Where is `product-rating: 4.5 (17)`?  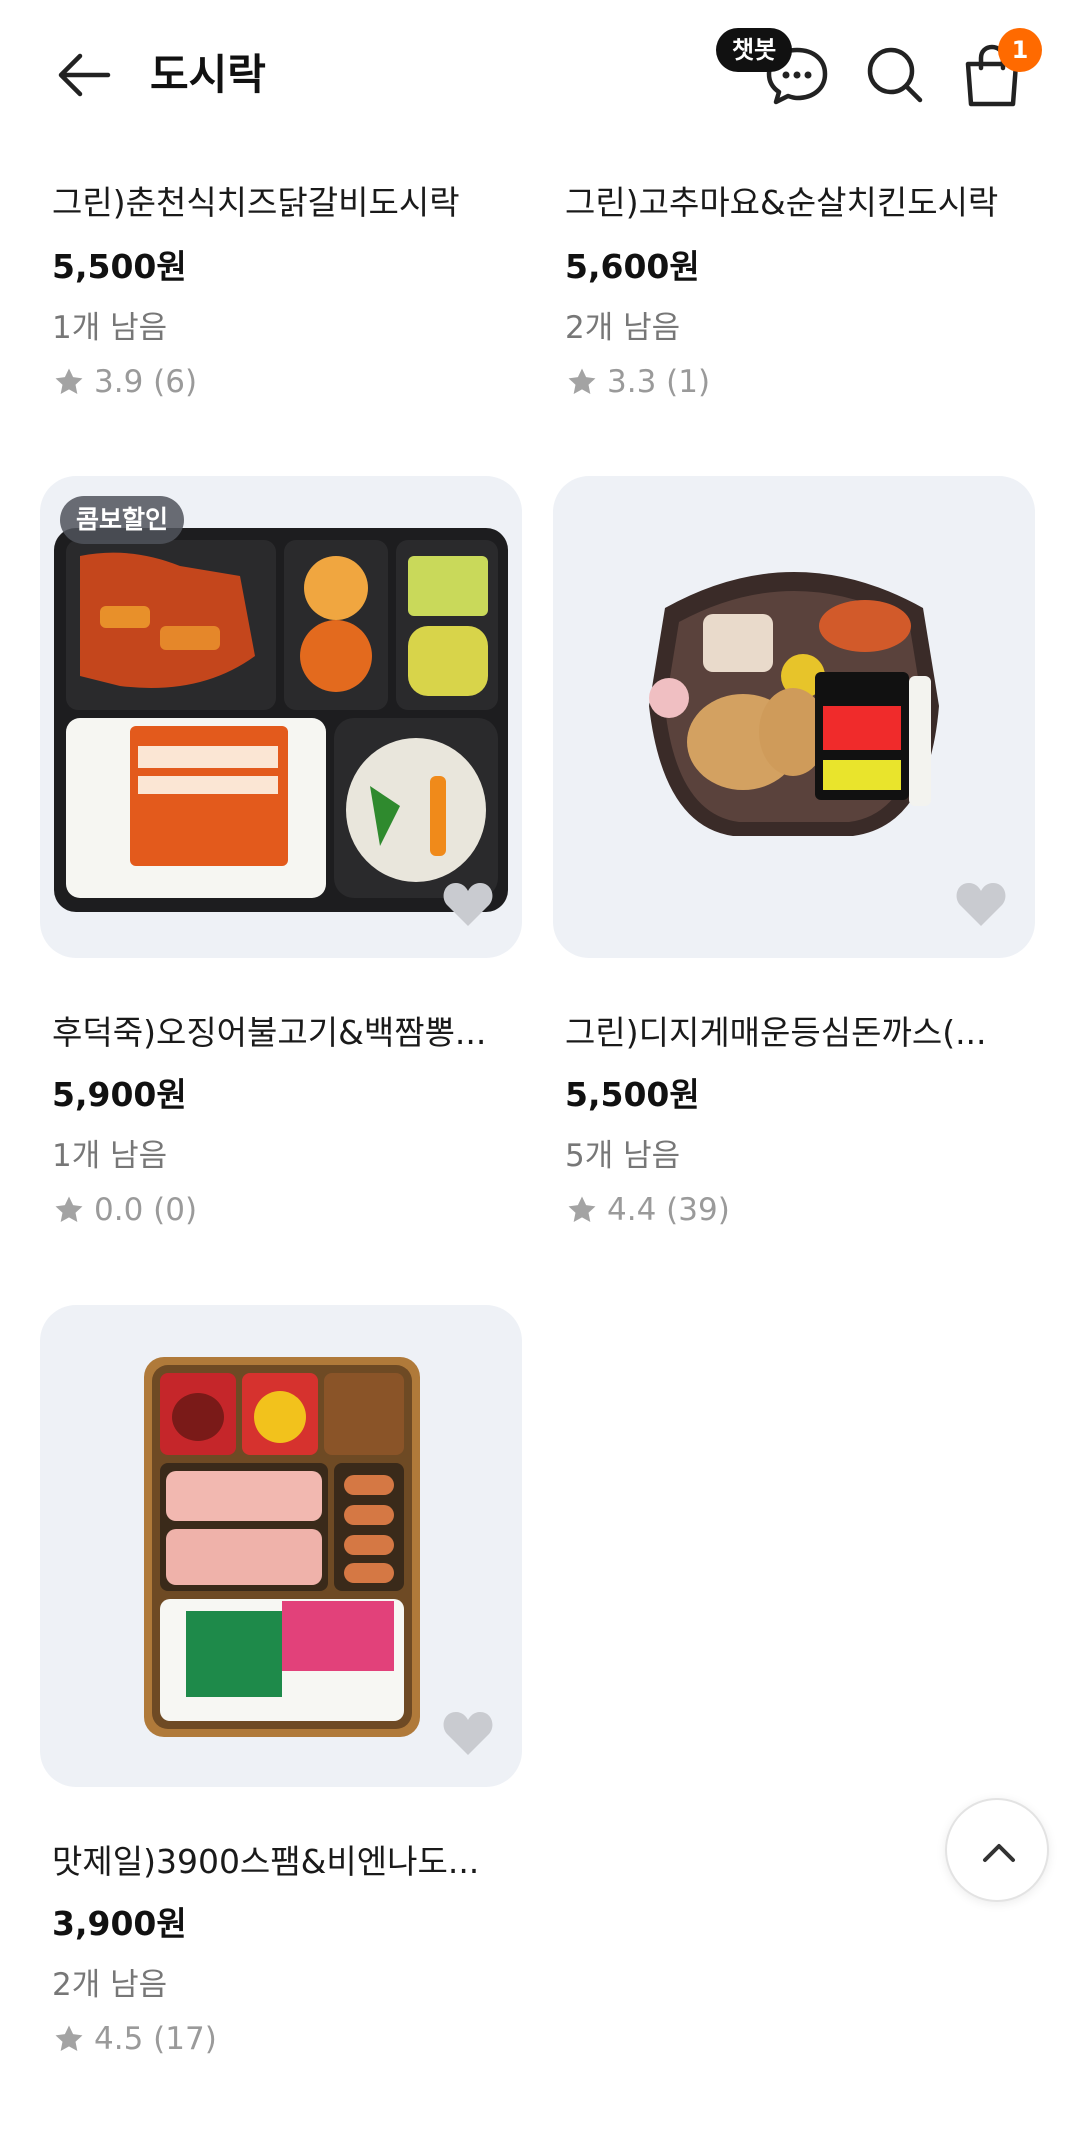 product-rating: 4.5 (17) is located at coordinates (134, 2039).